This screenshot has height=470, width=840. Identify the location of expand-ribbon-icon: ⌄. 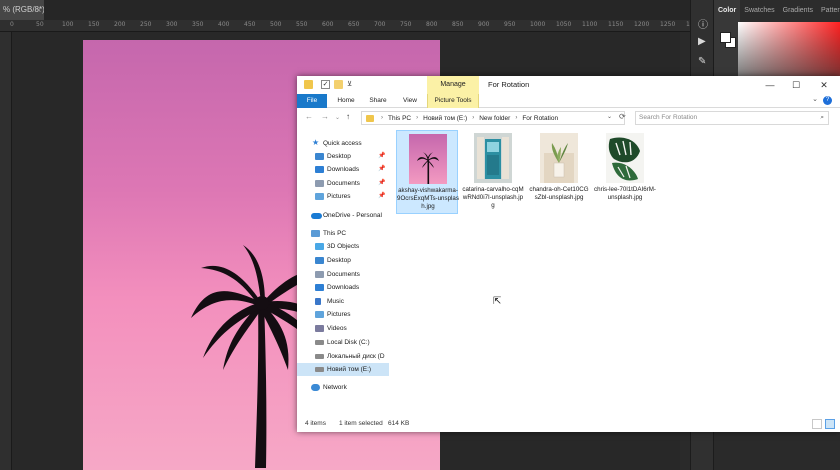
(815, 99).